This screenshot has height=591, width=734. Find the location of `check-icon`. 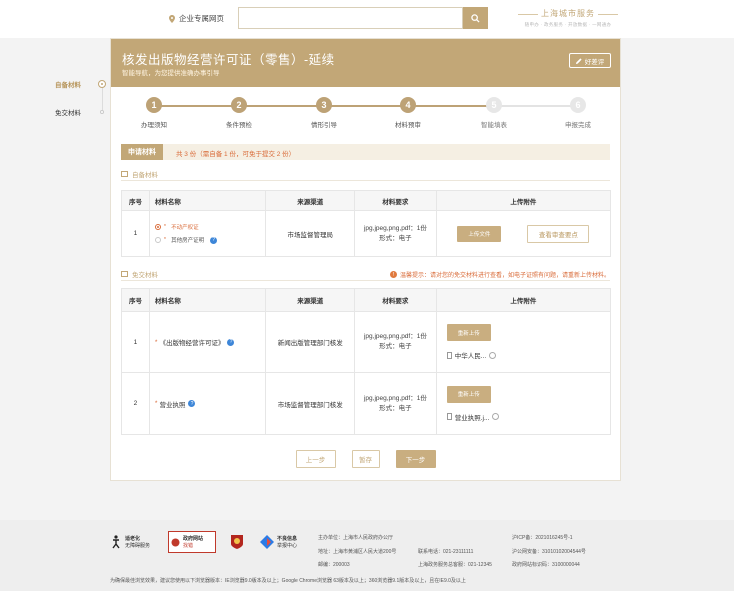

check-icon is located at coordinates (493, 355).